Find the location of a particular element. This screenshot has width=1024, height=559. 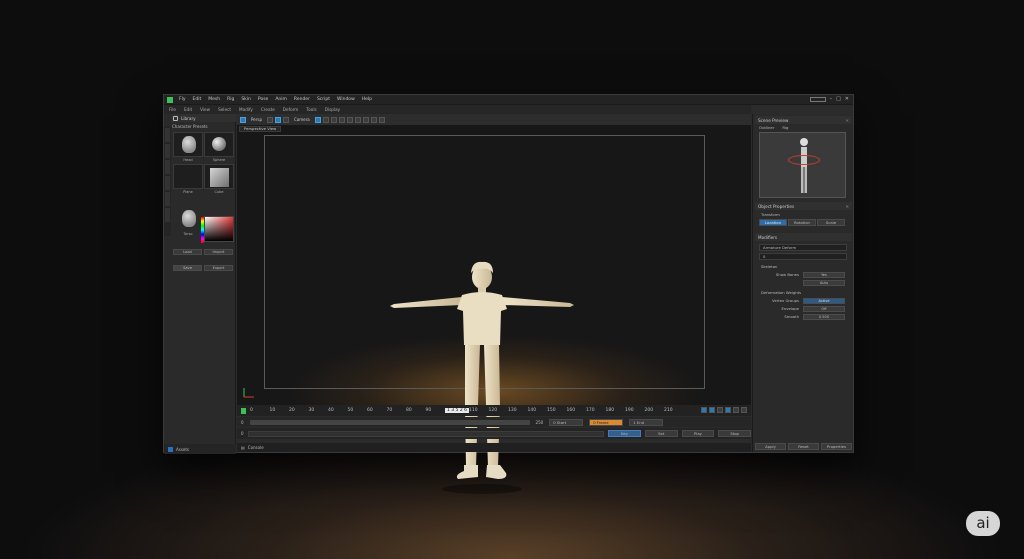

toolbar-item: Select is located at coordinates (224, 109).